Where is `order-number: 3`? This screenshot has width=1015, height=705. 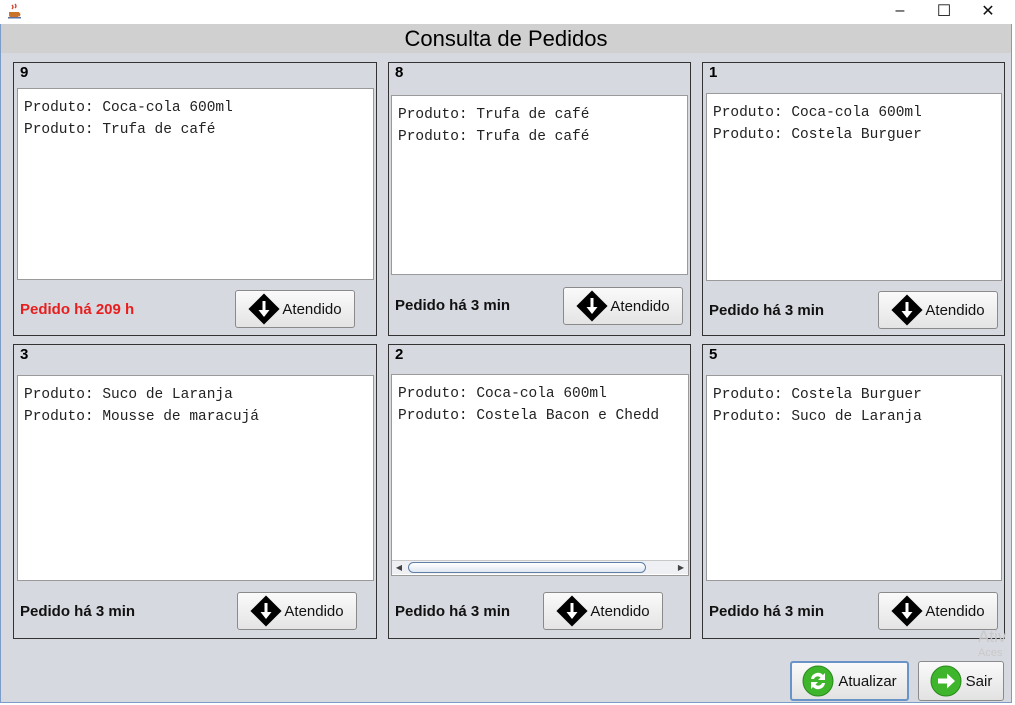 order-number: 3 is located at coordinates (24, 354).